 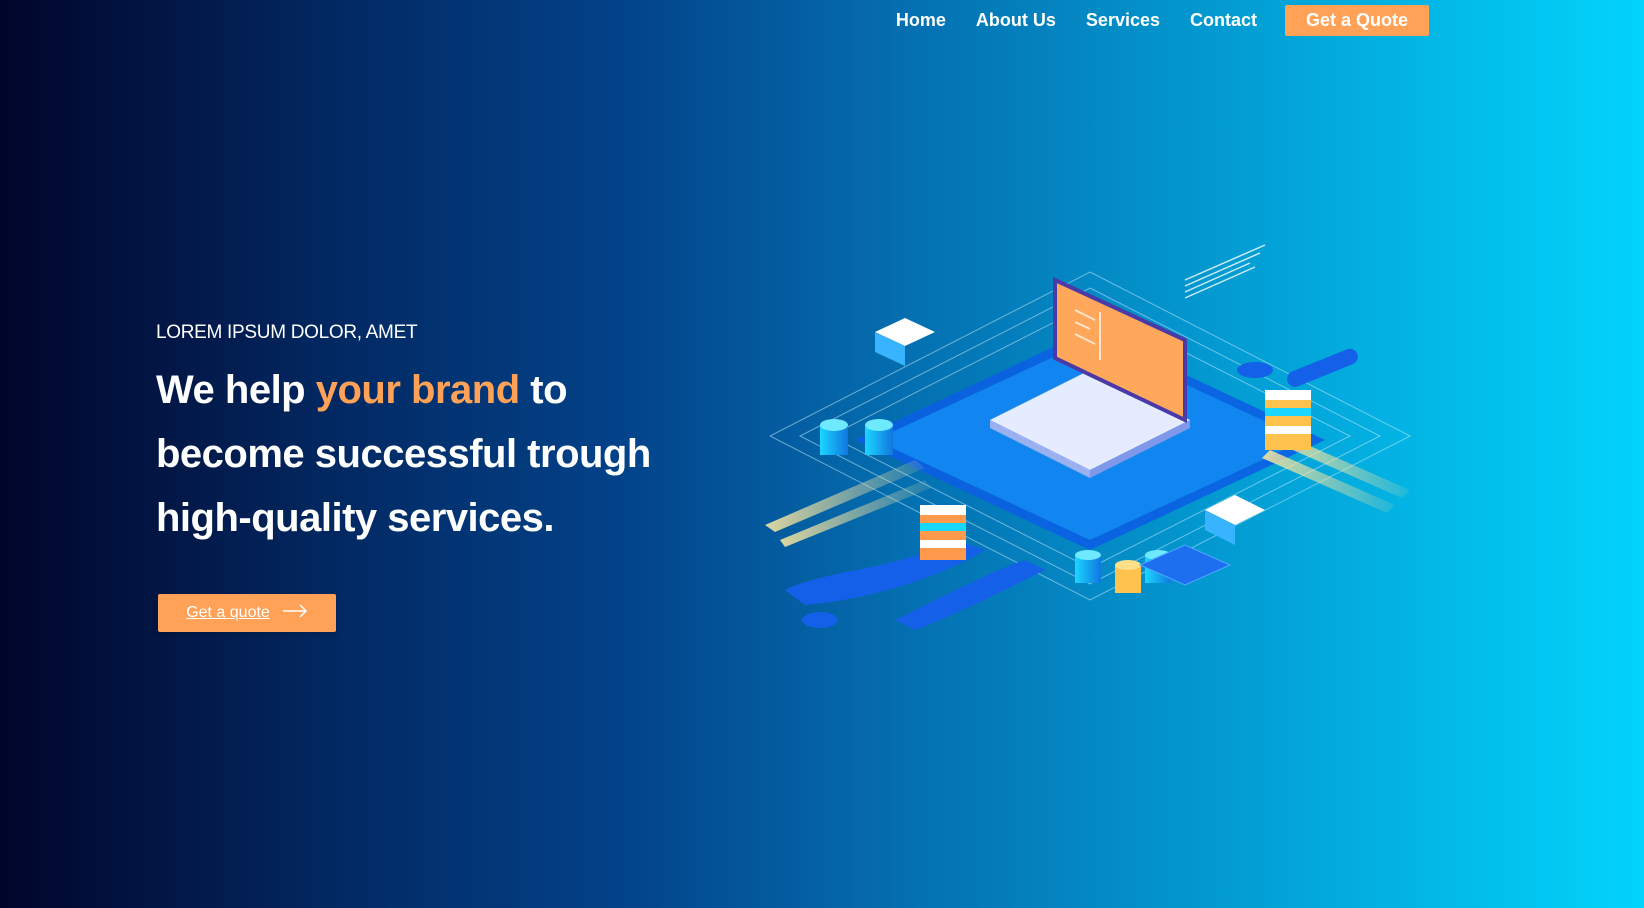 I want to click on nav-home: Home, so click(x=921, y=20).